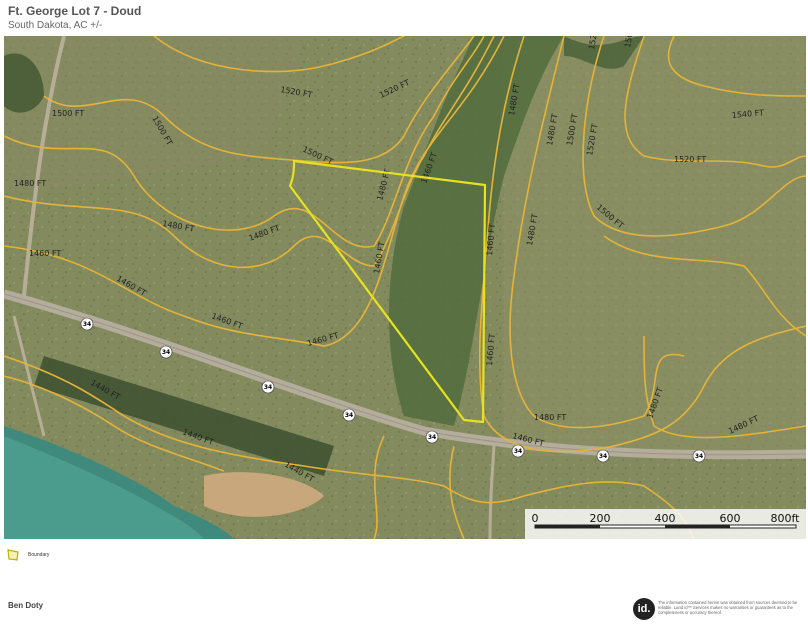  Describe the element at coordinates (786, 518) in the screenshot. I see `scale-label: 800ft` at that location.